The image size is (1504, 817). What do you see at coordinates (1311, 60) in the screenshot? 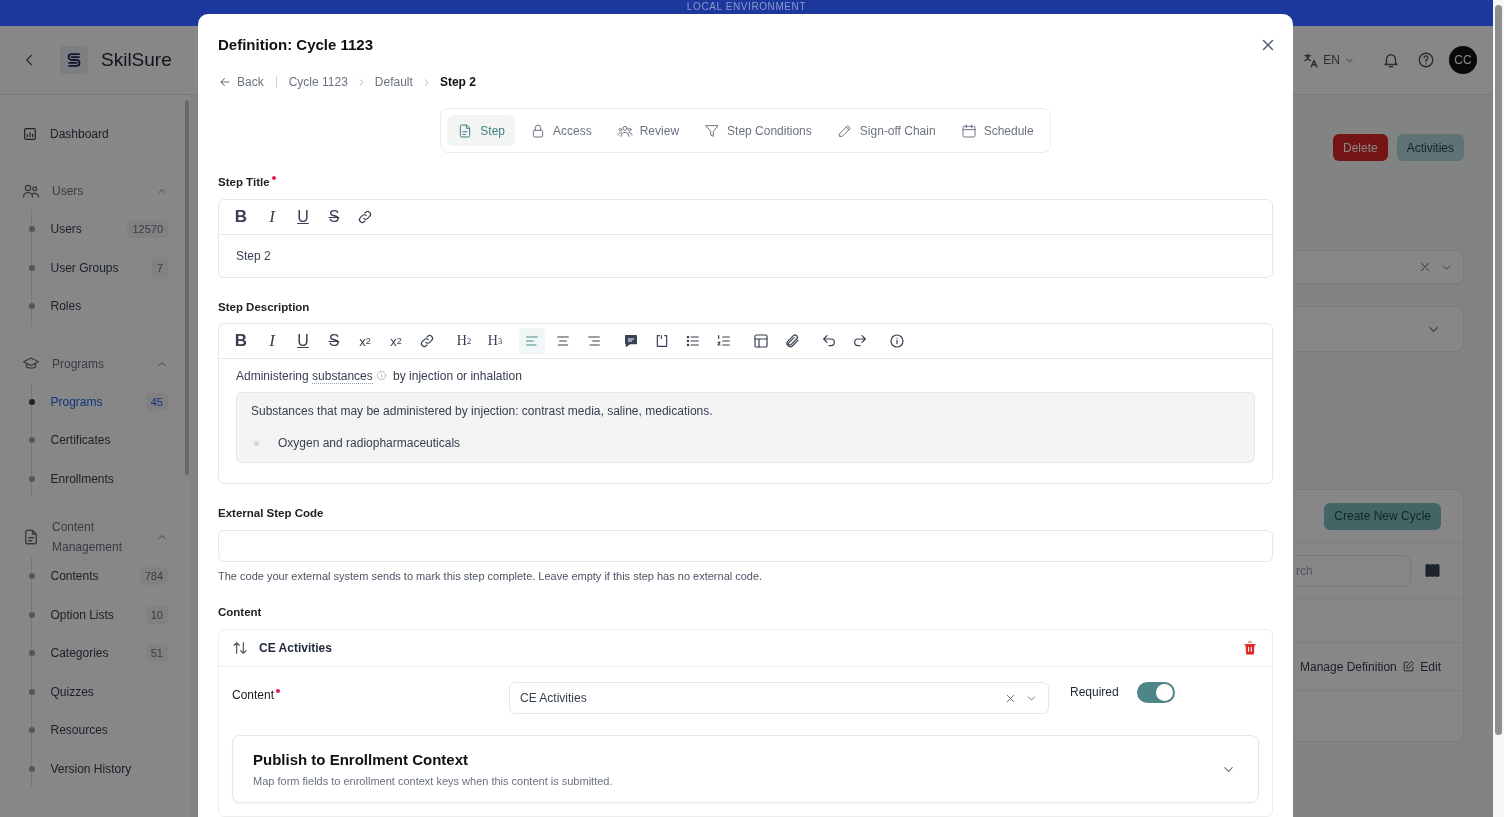
I see `translate-icon` at bounding box center [1311, 60].